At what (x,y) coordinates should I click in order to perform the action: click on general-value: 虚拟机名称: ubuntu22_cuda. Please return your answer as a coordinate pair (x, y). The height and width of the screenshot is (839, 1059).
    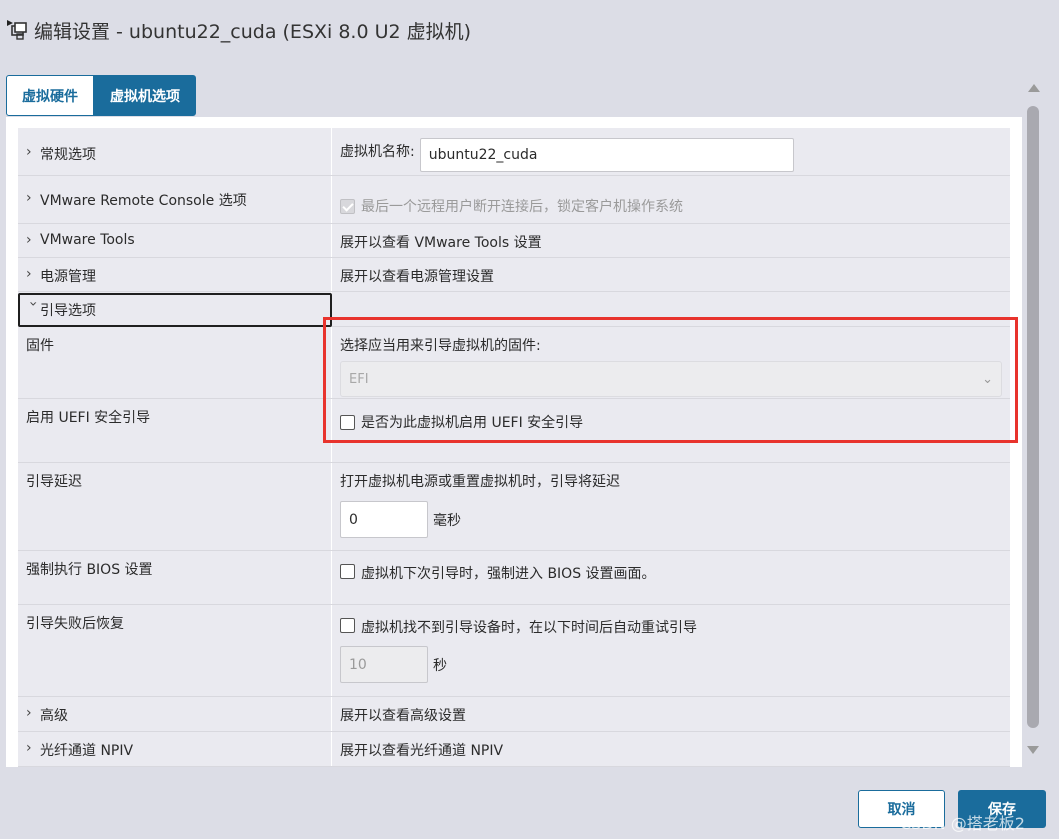
    Looking at the image, I should click on (671, 151).